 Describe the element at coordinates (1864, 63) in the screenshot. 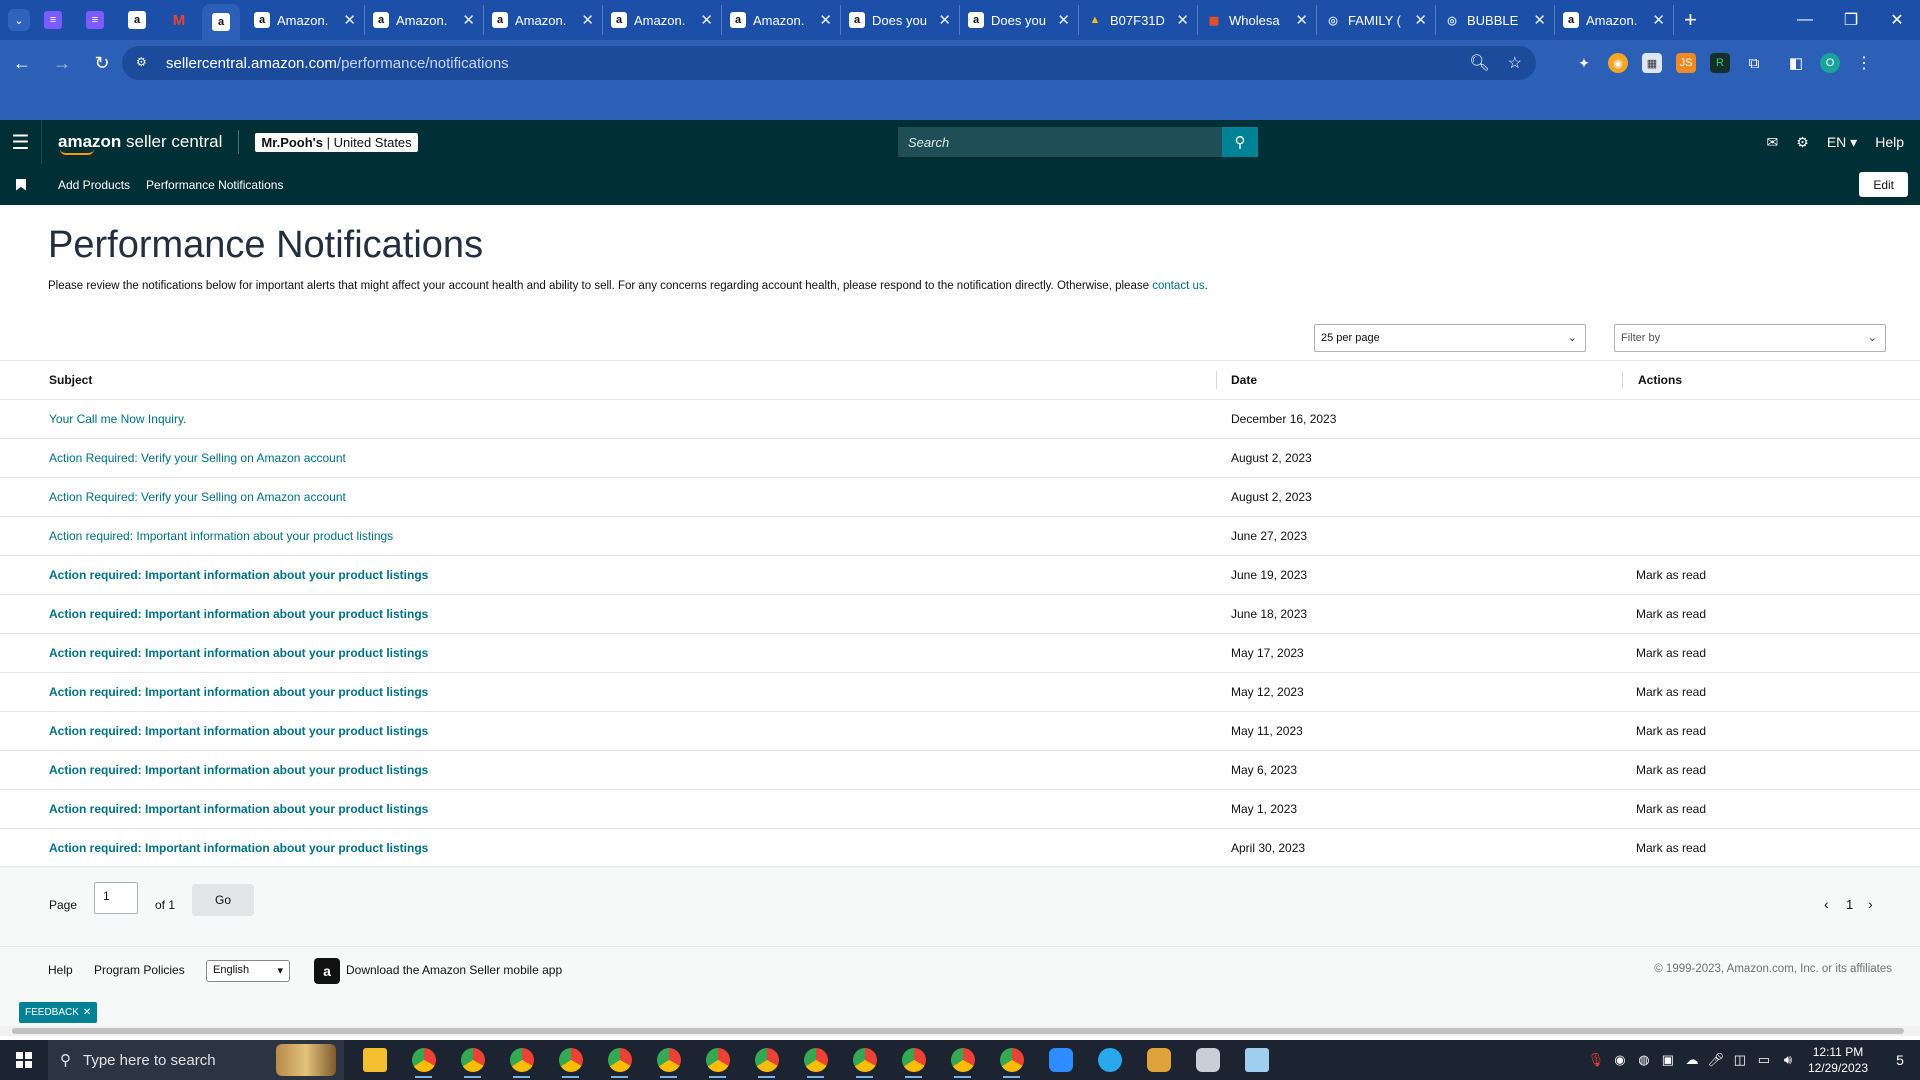

I see `browser-menu-icon: ⋮` at that location.